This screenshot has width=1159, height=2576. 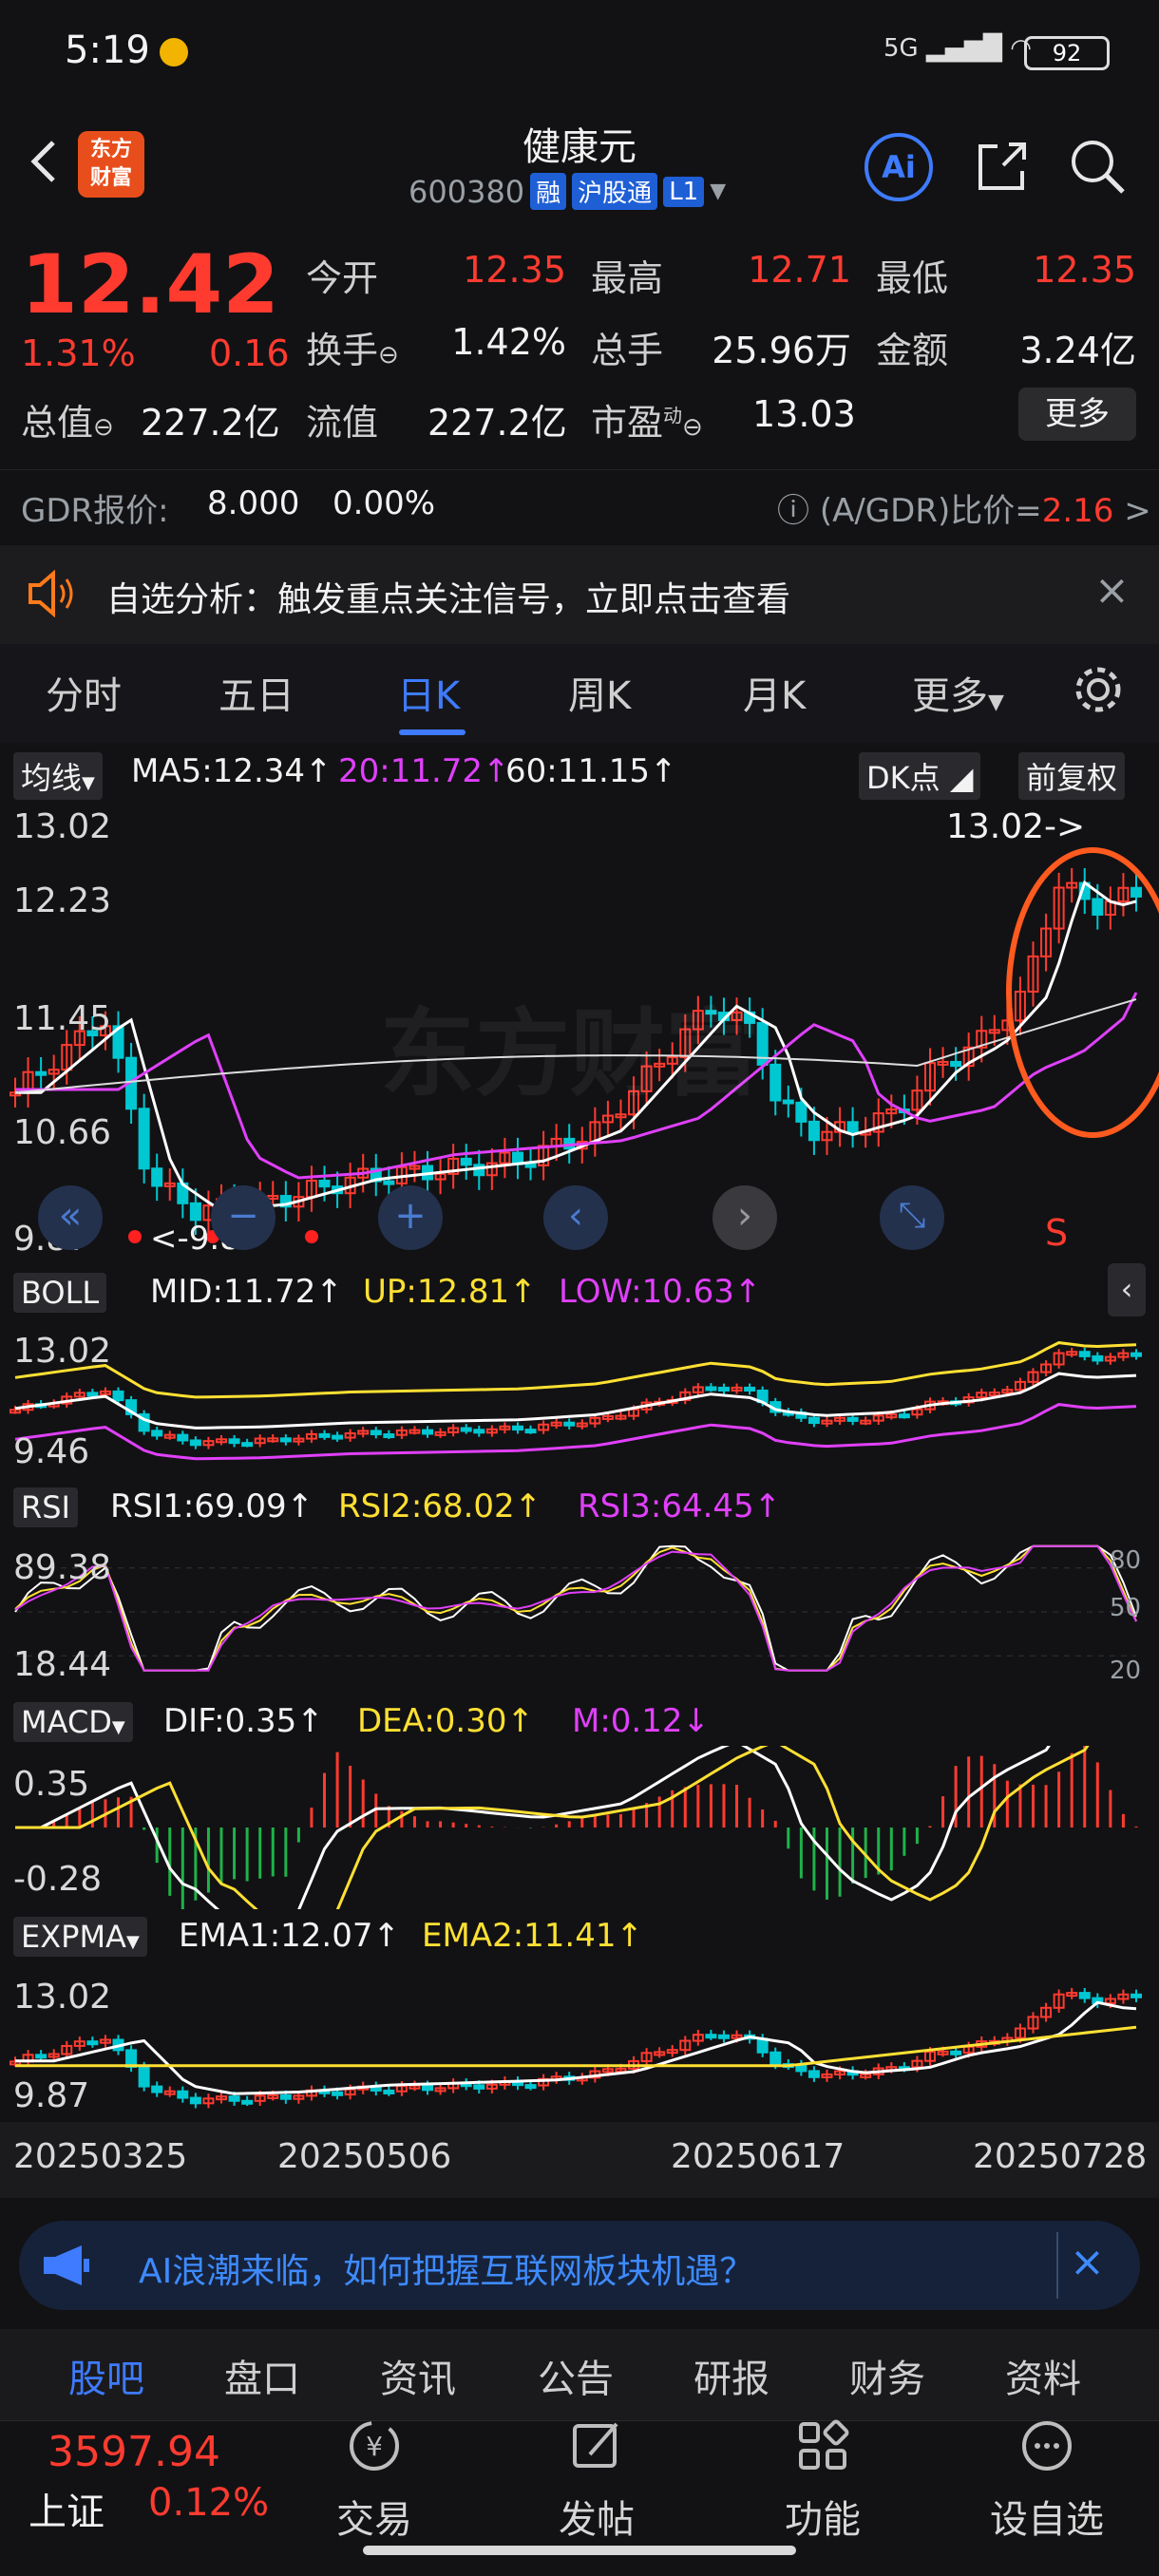 What do you see at coordinates (62, 1351) in the screenshot?
I see `boll-y-top: 13.02` at bounding box center [62, 1351].